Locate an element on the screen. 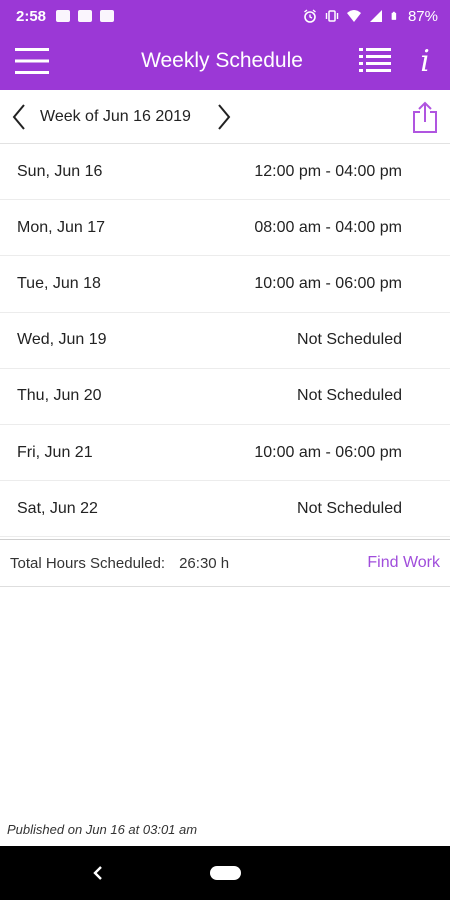 Image resolution: width=450 pixels, height=900 pixels. menu-icon is located at coordinates (32, 61).